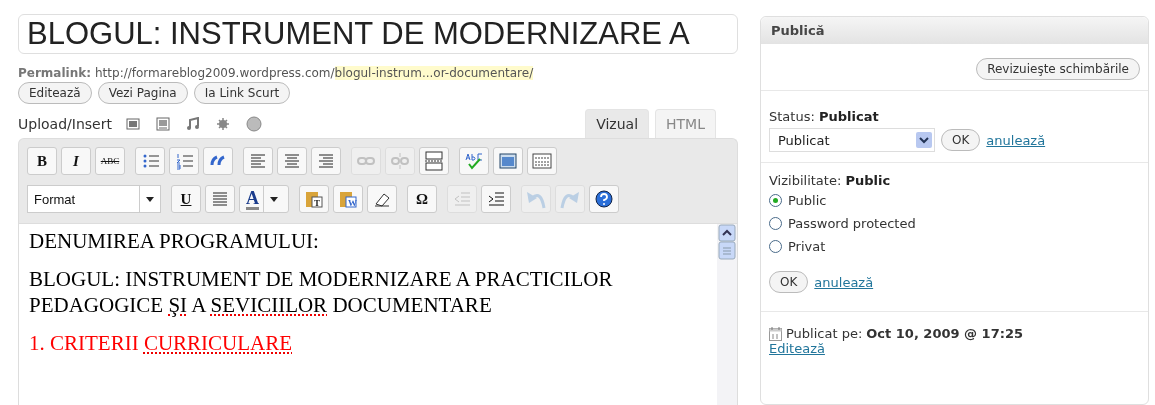 This screenshot has width=1155, height=405. What do you see at coordinates (954, 30) in the screenshot?
I see `panel-title: Publică` at bounding box center [954, 30].